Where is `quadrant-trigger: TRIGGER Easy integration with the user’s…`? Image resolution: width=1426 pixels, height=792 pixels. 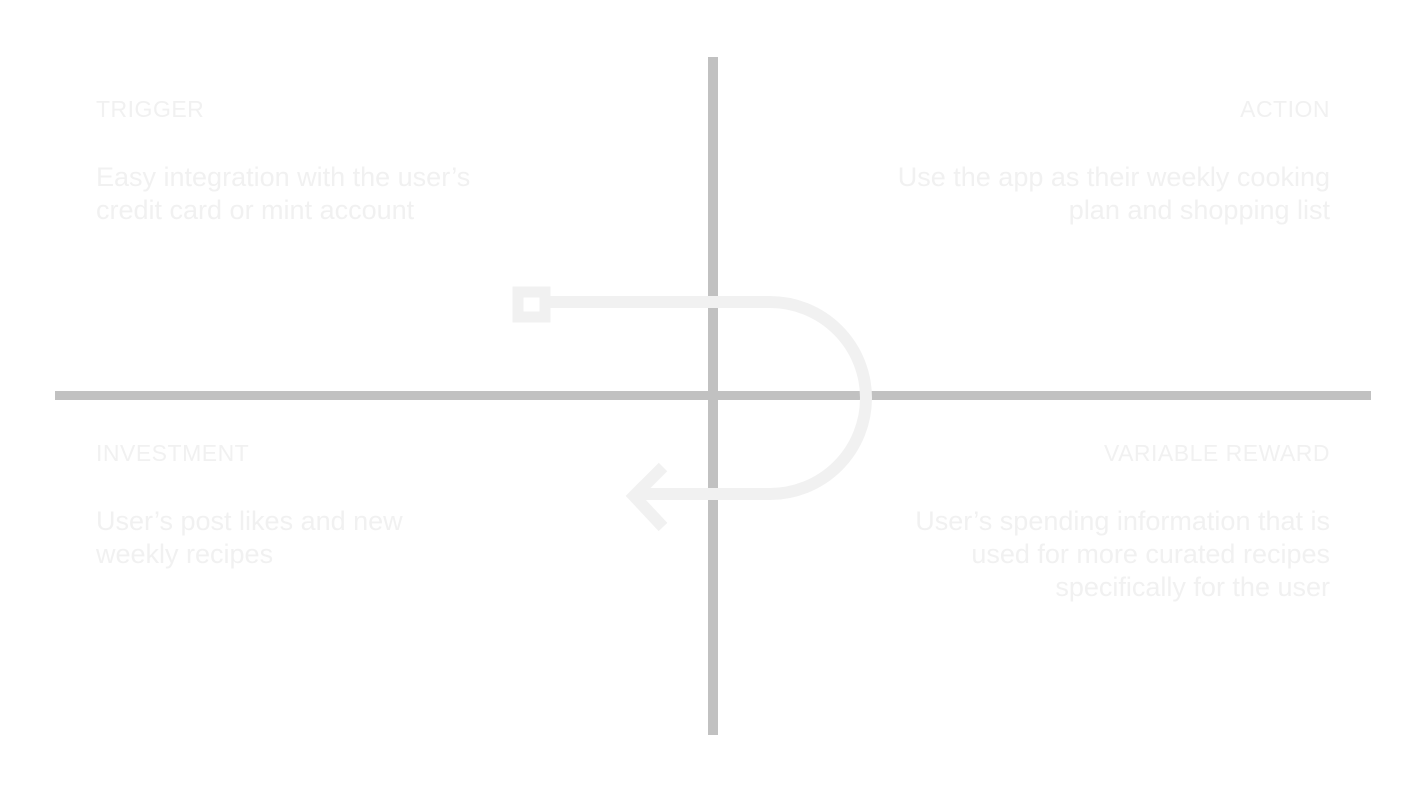 quadrant-trigger: TRIGGER Easy integration with the user’s… is located at coordinates (296, 161).